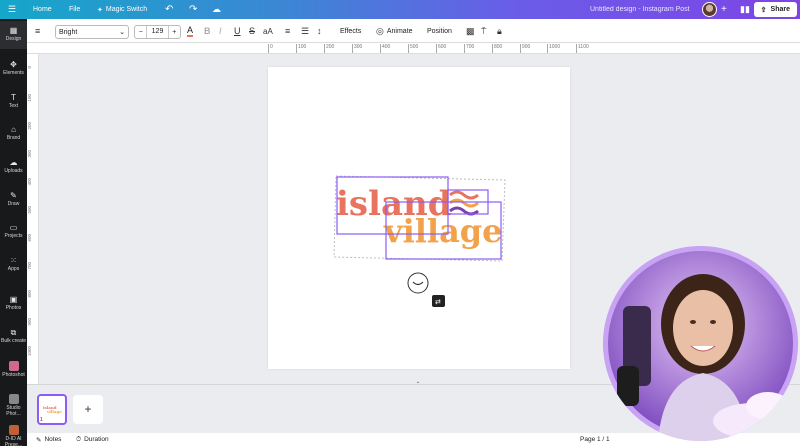  Describe the element at coordinates (13, 399) in the screenshot. I see `studio-photo-icon` at that location.